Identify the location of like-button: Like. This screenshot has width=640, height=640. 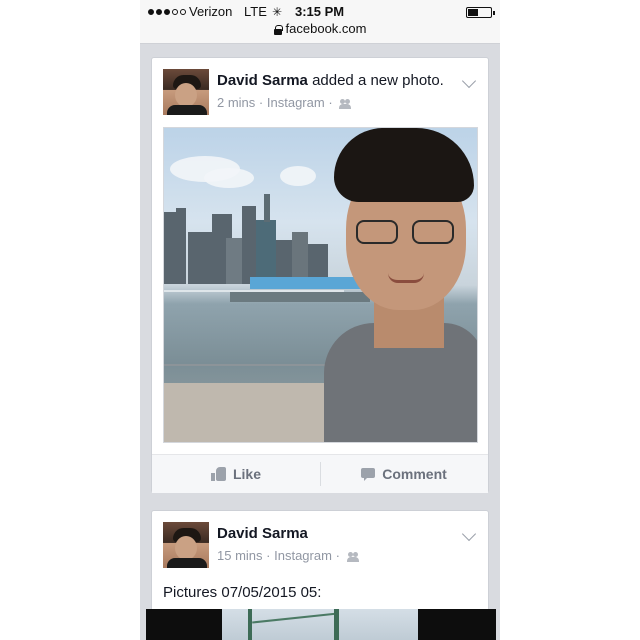
(236, 474).